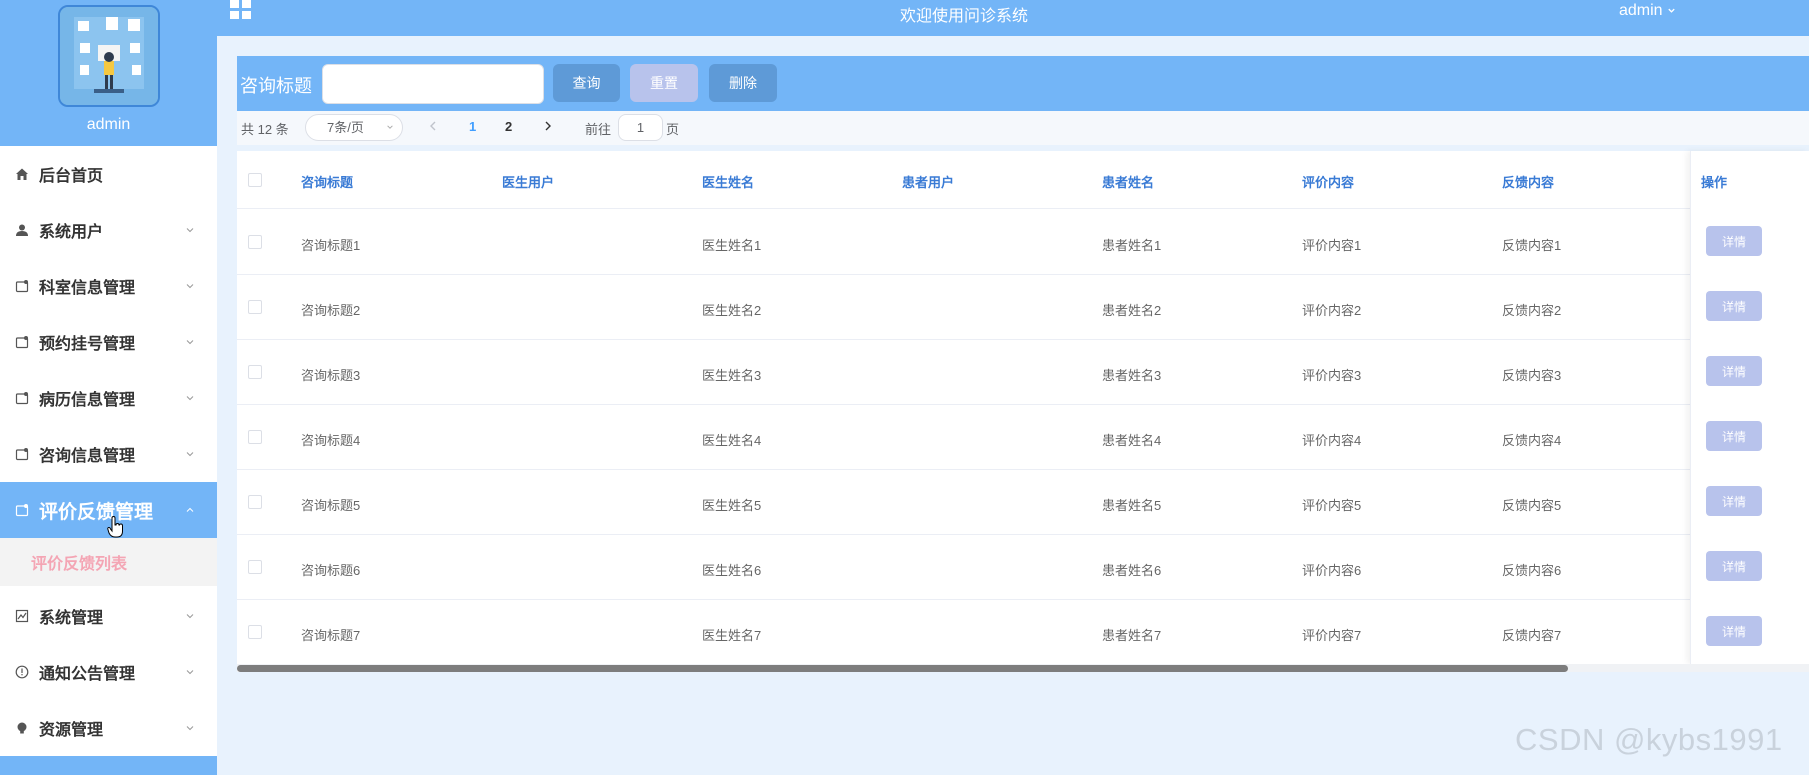 This screenshot has height=775, width=1809. I want to click on cell-patient-name: 患者姓名3, so click(1132, 375).